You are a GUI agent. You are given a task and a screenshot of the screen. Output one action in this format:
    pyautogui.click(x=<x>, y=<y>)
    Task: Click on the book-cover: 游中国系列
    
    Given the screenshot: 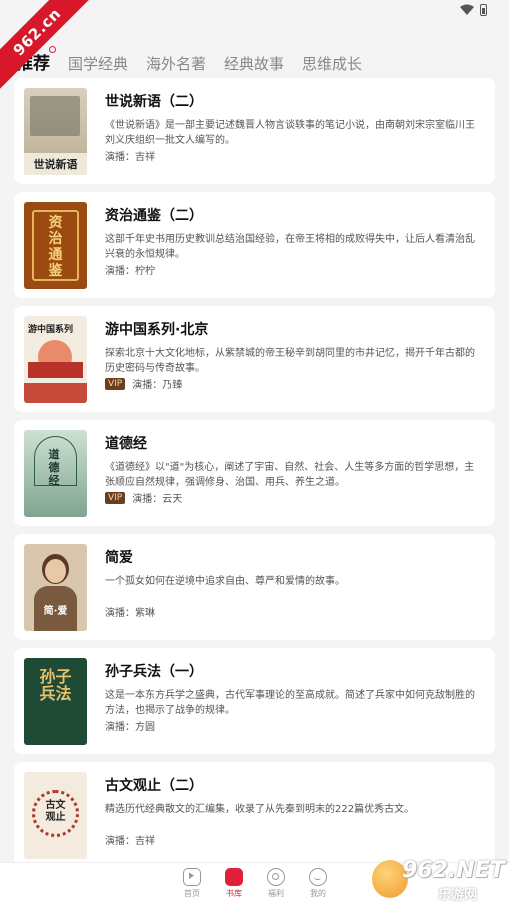 What is the action you would take?
    pyautogui.click(x=55, y=359)
    